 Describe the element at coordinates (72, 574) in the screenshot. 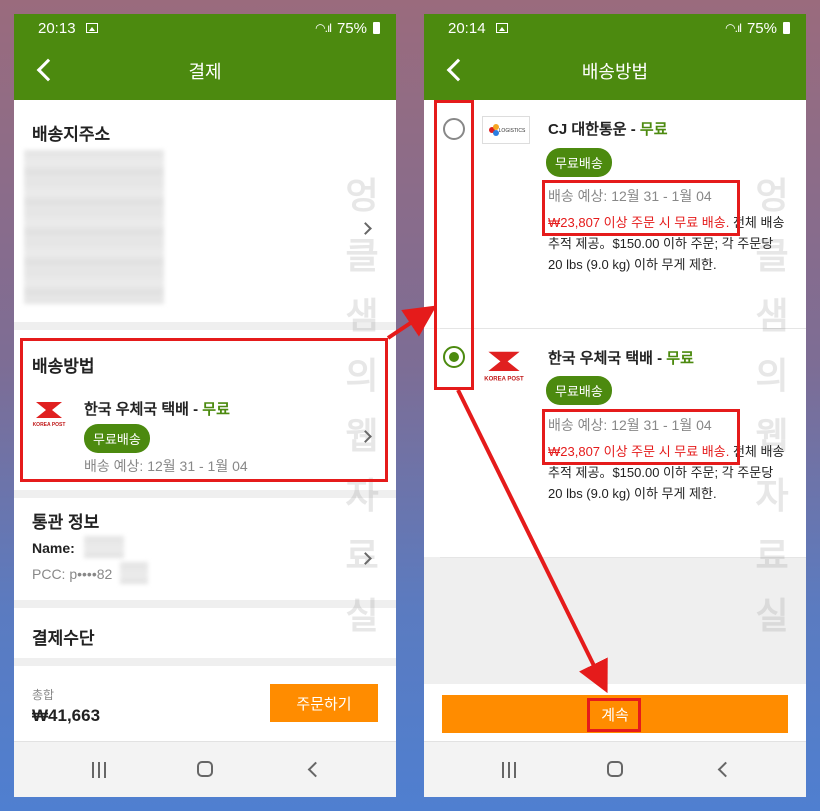

I see `customs-pcc: PCC: p••••82` at that location.